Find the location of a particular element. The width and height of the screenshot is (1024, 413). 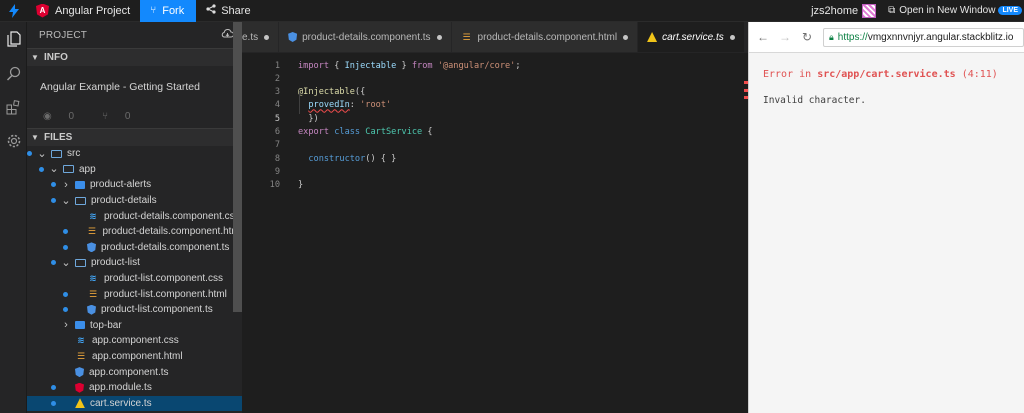

line-number: 8 is located at coordinates (277, 158).